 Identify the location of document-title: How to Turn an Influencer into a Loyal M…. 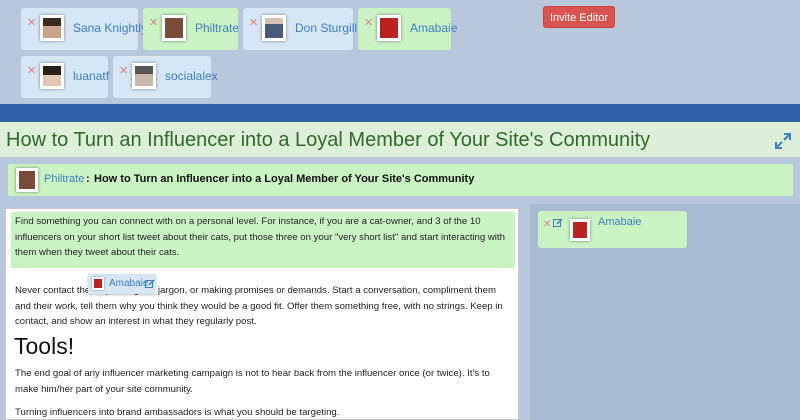
(284, 179).